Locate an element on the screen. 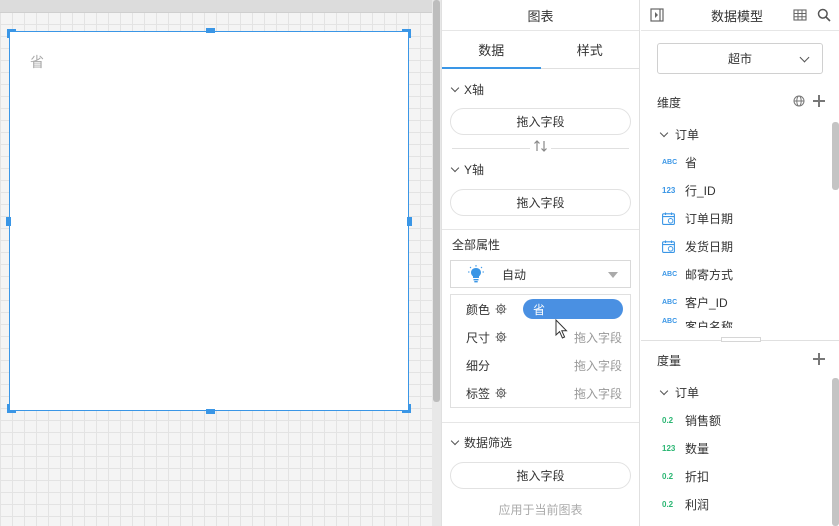 The width and height of the screenshot is (839, 526). dataset-select: 超市 is located at coordinates (740, 58).